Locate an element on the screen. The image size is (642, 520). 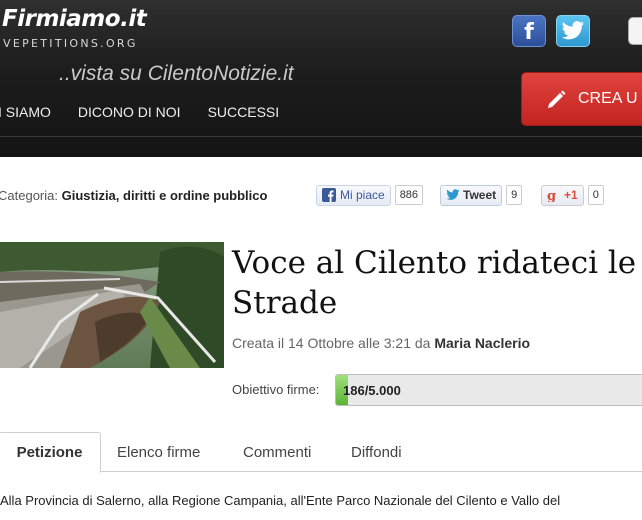
gplus-button: g +1 is located at coordinates (562, 195).